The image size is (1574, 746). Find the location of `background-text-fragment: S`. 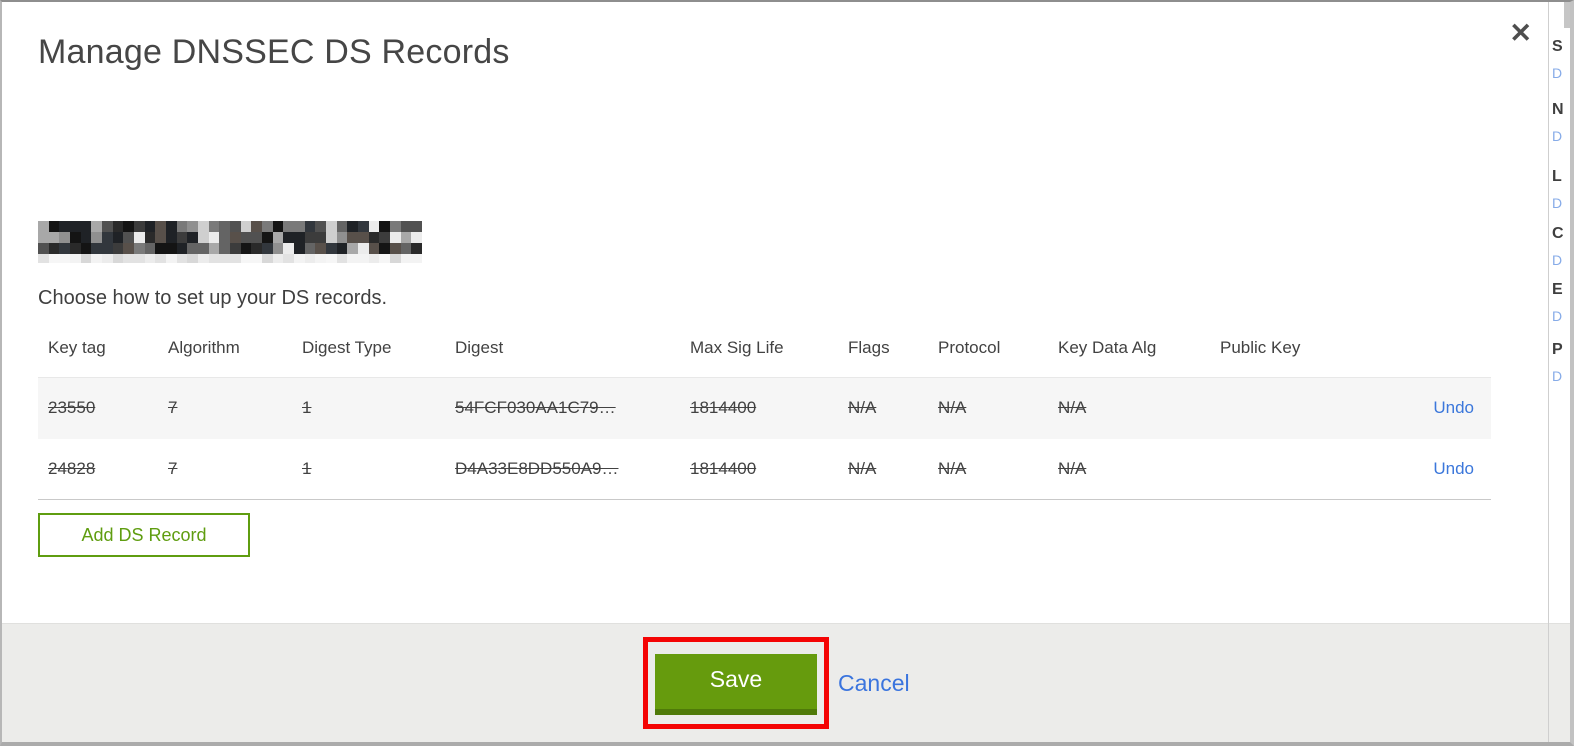

background-text-fragment: S is located at coordinates (1557, 46).